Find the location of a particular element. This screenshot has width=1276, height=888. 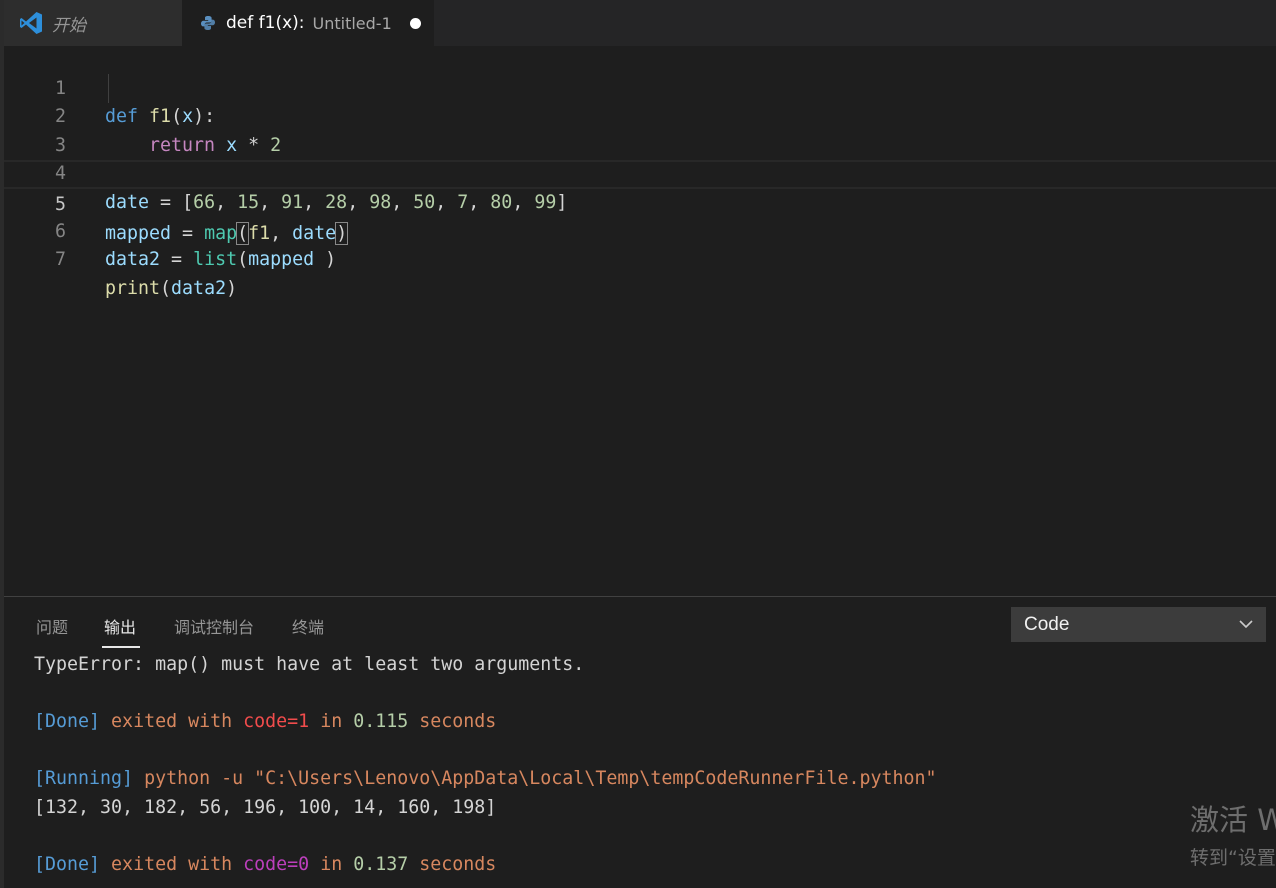

vscode-logo-icon is located at coordinates (31, 23).